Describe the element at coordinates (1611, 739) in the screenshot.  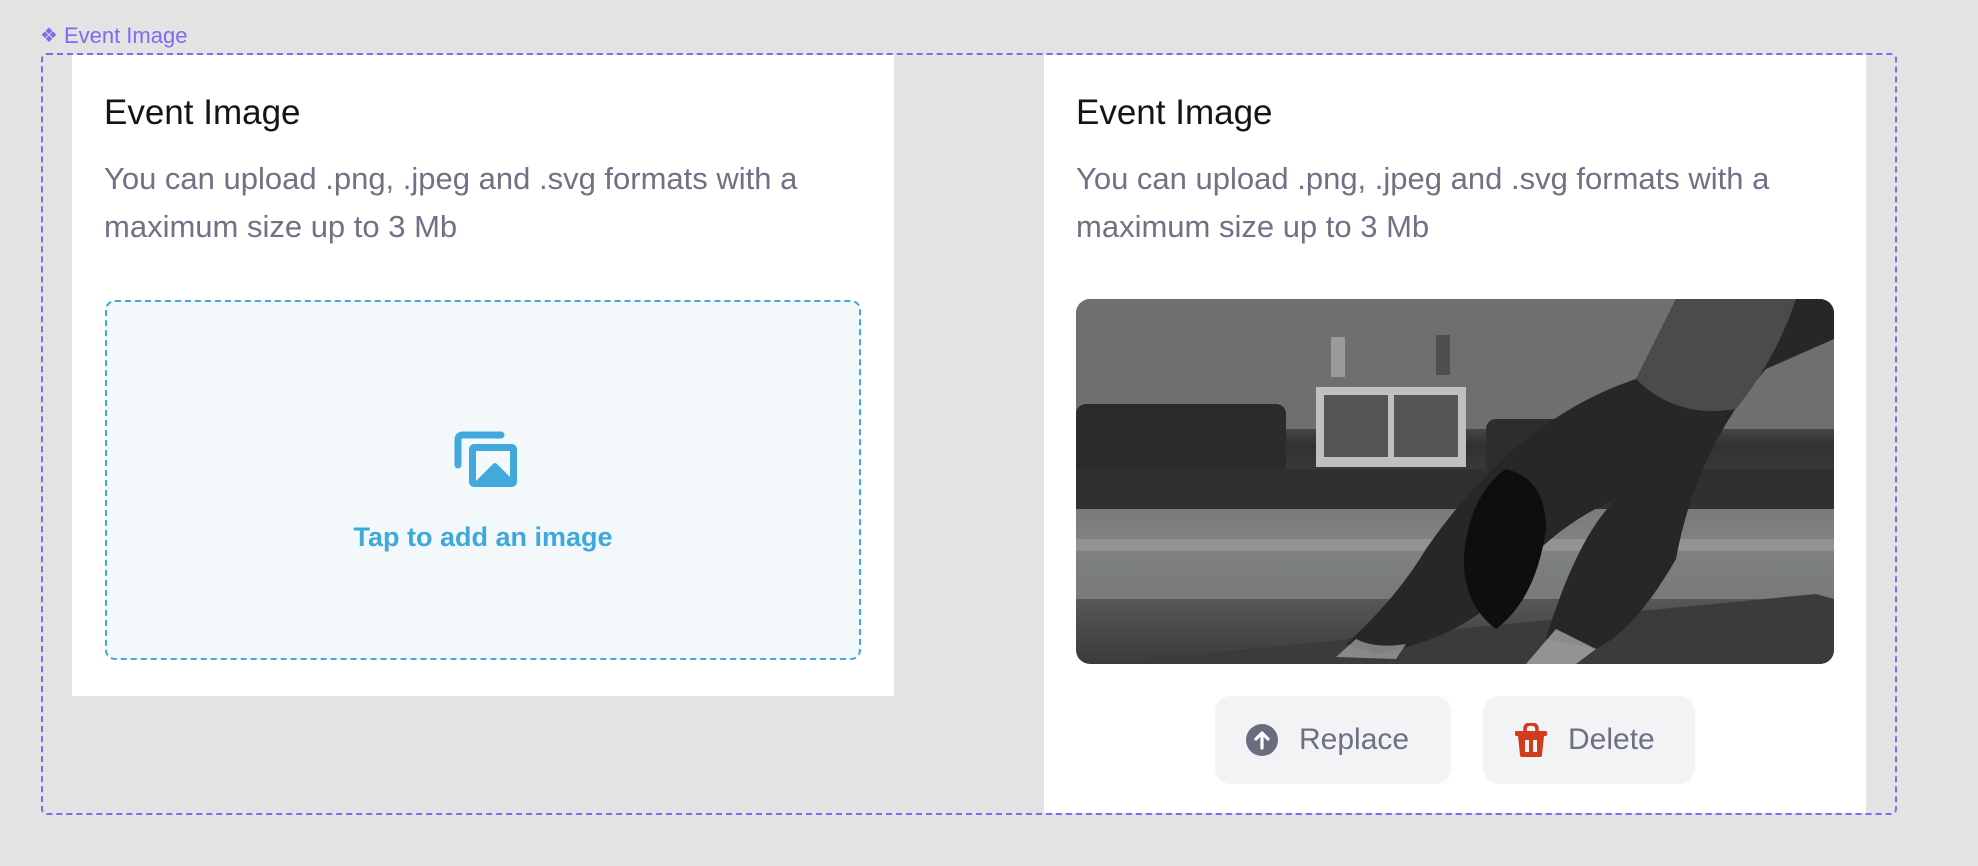
I see `delete-label: Delete` at that location.